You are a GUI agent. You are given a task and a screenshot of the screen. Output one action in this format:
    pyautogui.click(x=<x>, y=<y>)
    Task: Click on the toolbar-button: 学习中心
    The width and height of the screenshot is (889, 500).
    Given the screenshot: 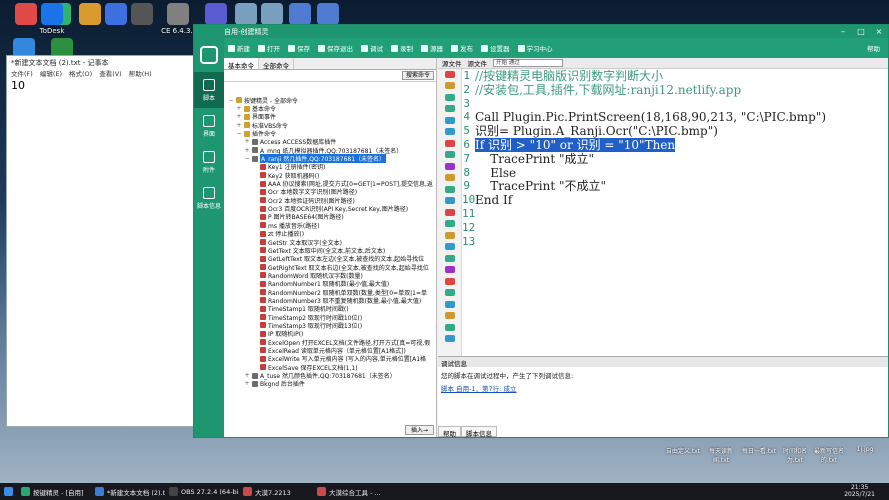 What is the action you would take?
    pyautogui.click(x=535, y=48)
    